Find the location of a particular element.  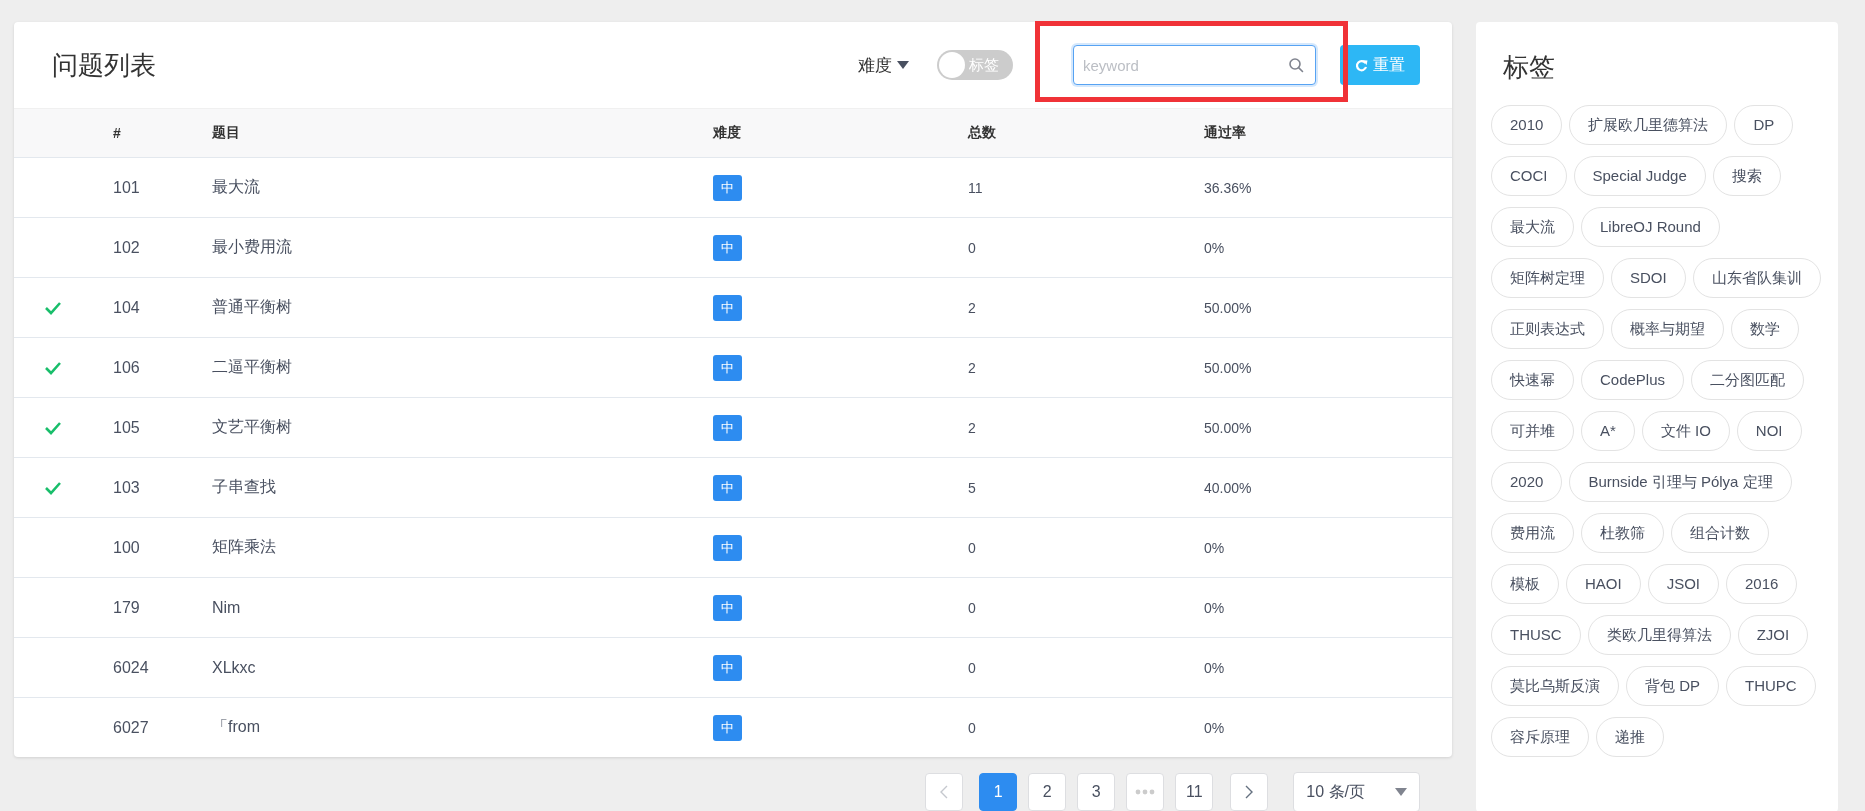

problem-id: 101 is located at coordinates (126, 187).